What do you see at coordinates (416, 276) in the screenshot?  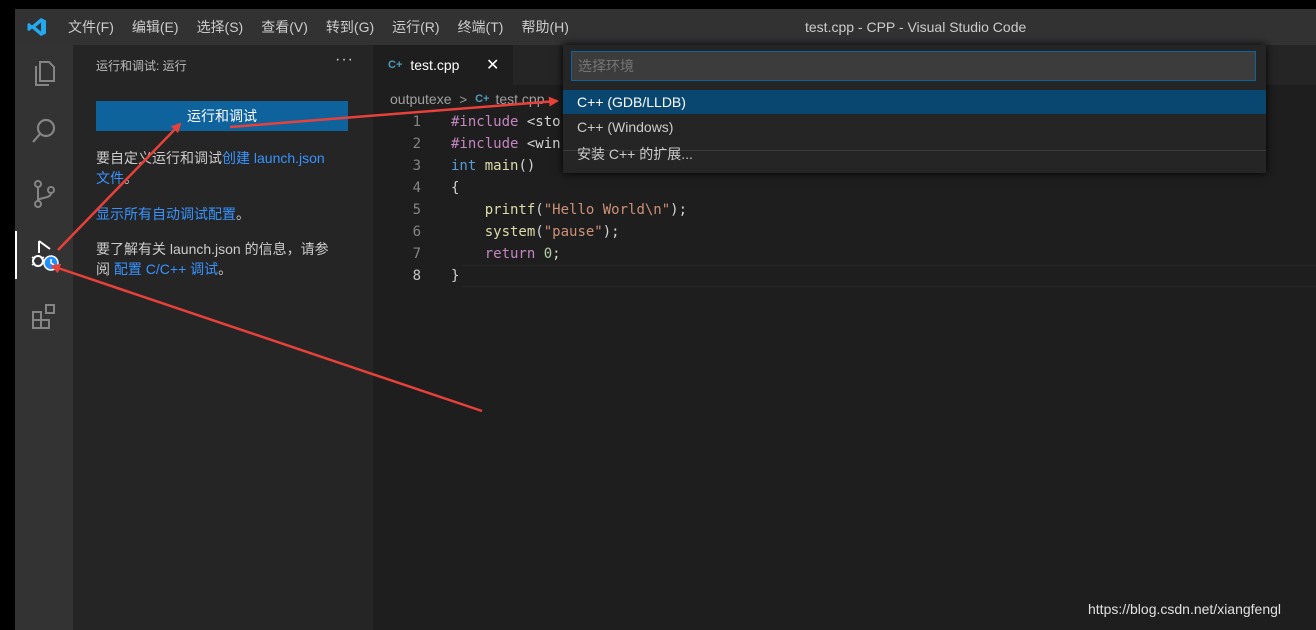 I see `line-number: 8` at bounding box center [416, 276].